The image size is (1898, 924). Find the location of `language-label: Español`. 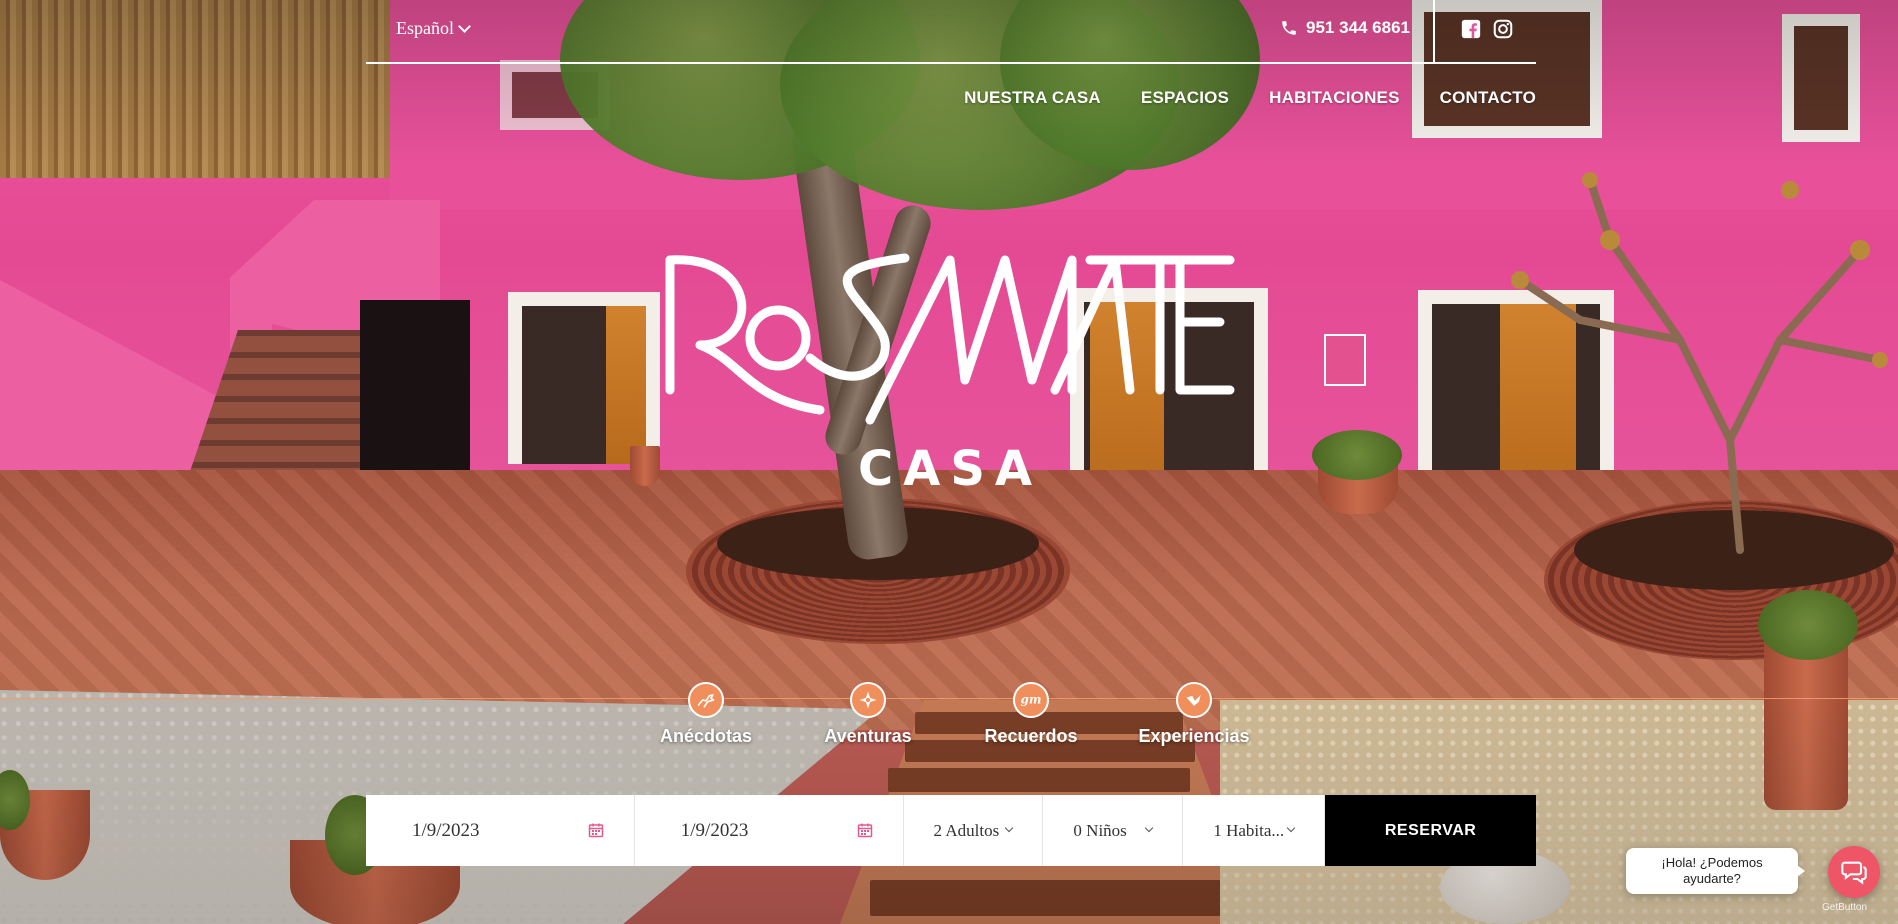

language-label: Español is located at coordinates (425, 28).